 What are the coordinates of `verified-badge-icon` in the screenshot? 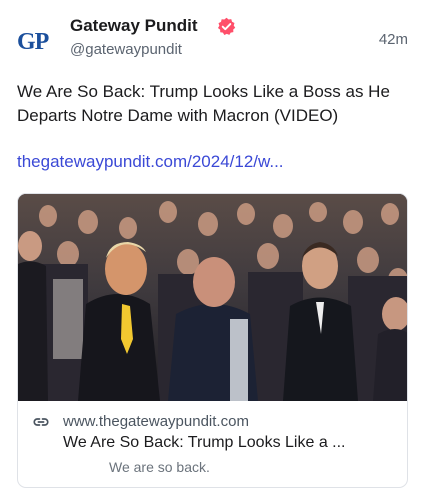 It's located at (226, 26).